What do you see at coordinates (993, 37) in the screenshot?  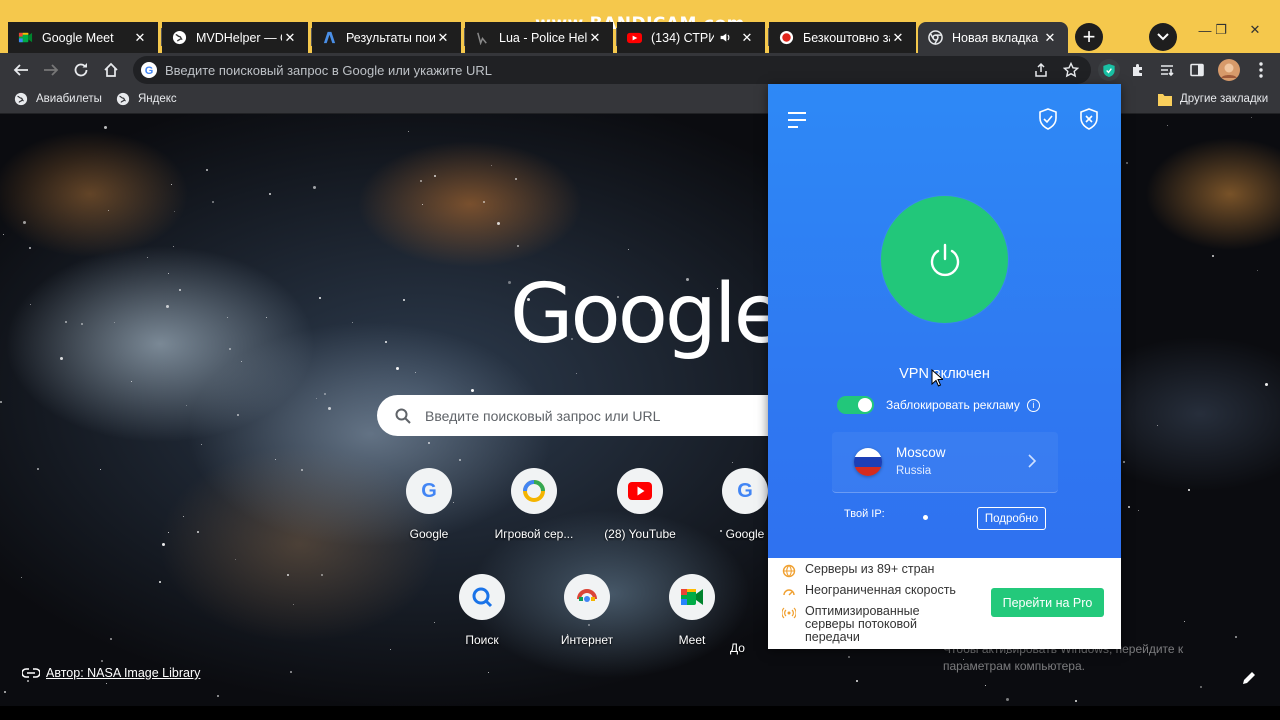 I see `tab-new-tab: Новая вкладка ✕` at bounding box center [993, 37].